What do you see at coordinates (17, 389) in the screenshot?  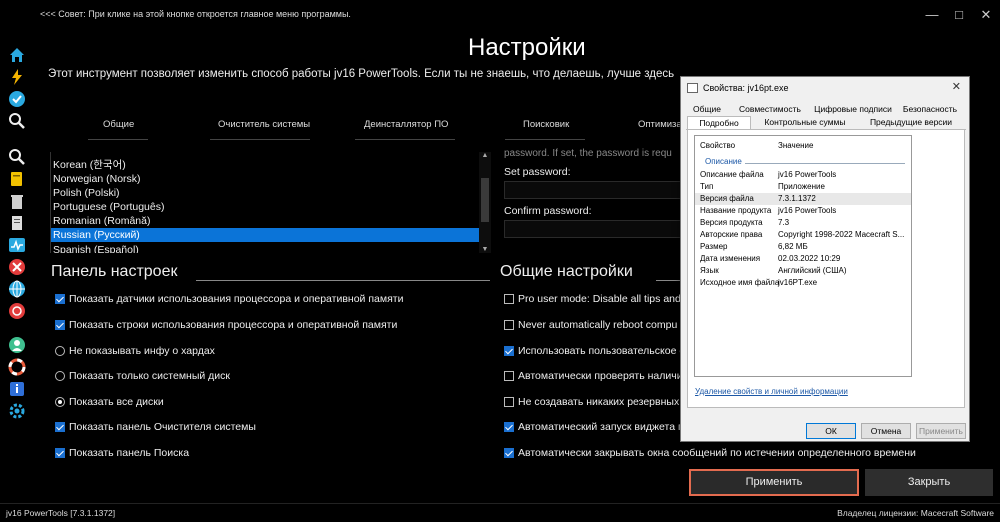 I see `info-icon` at bounding box center [17, 389].